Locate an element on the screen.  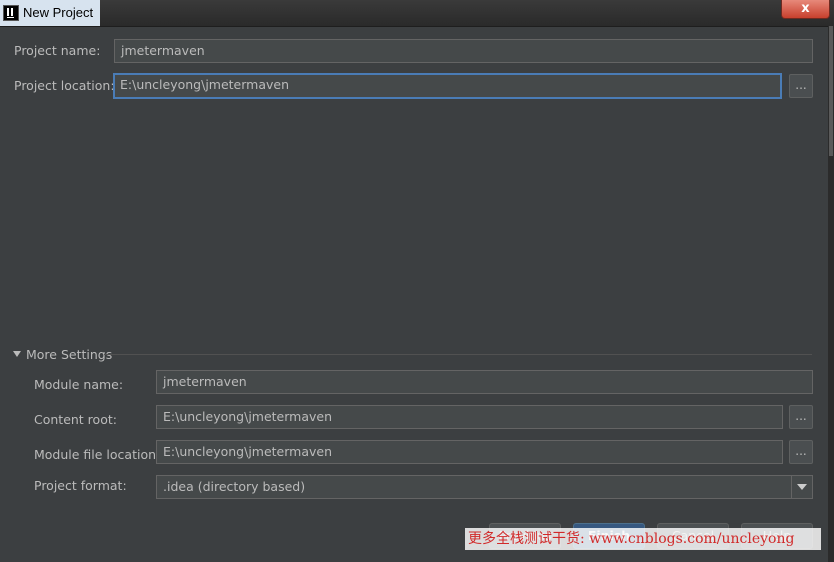
more-settings-toggle: More Settings is located at coordinates (69, 354).